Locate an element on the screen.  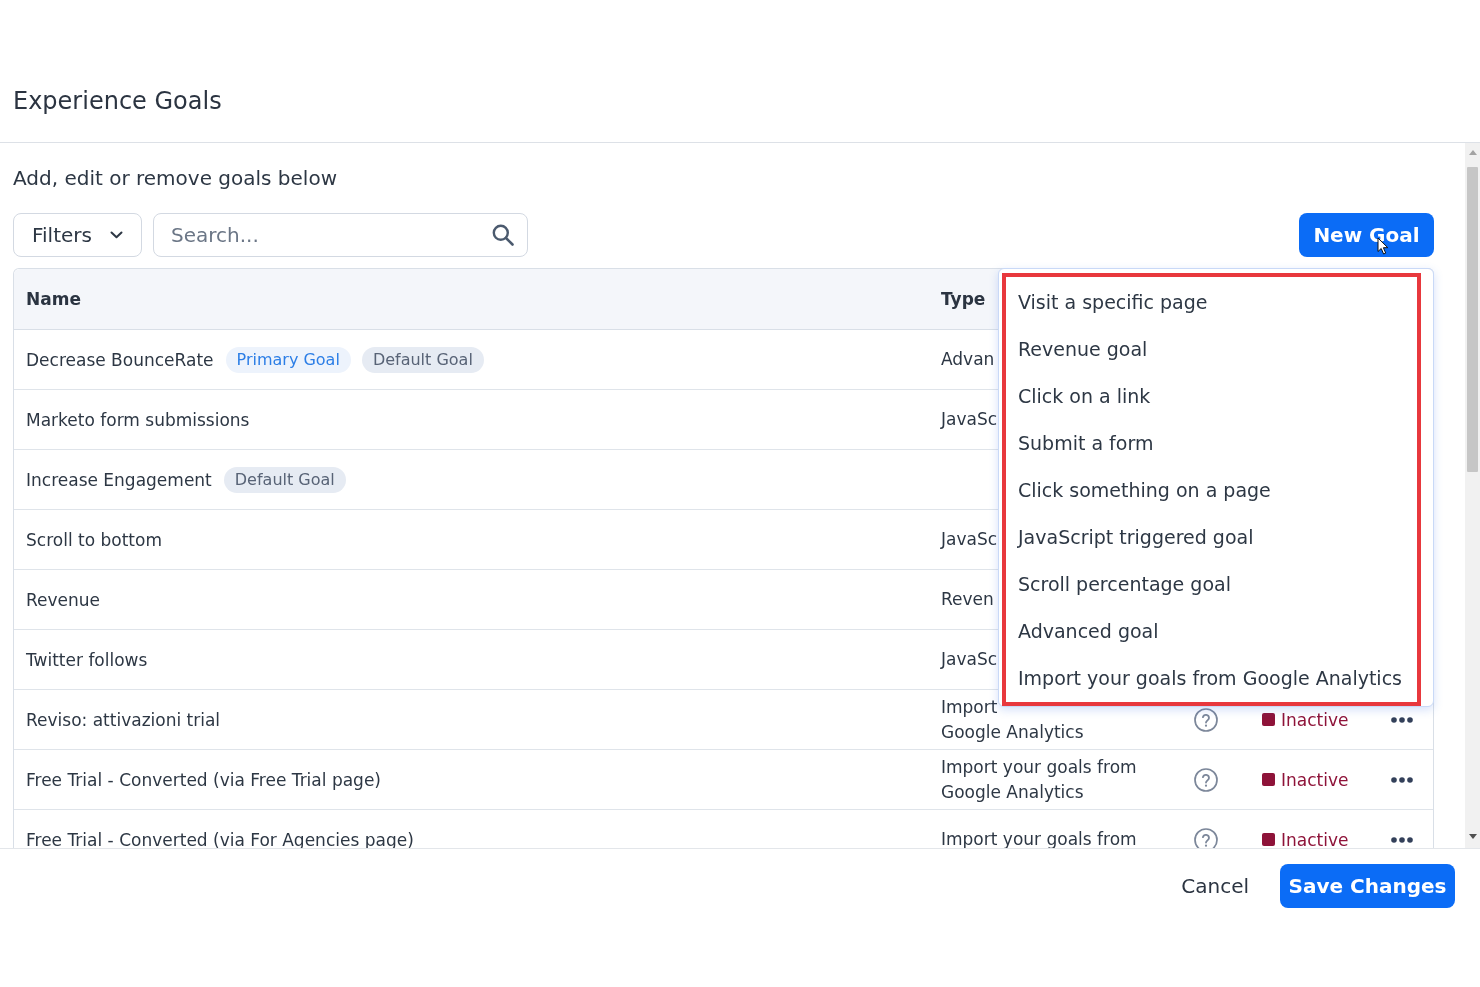
cancel-button: Cancel is located at coordinates (1215, 886).